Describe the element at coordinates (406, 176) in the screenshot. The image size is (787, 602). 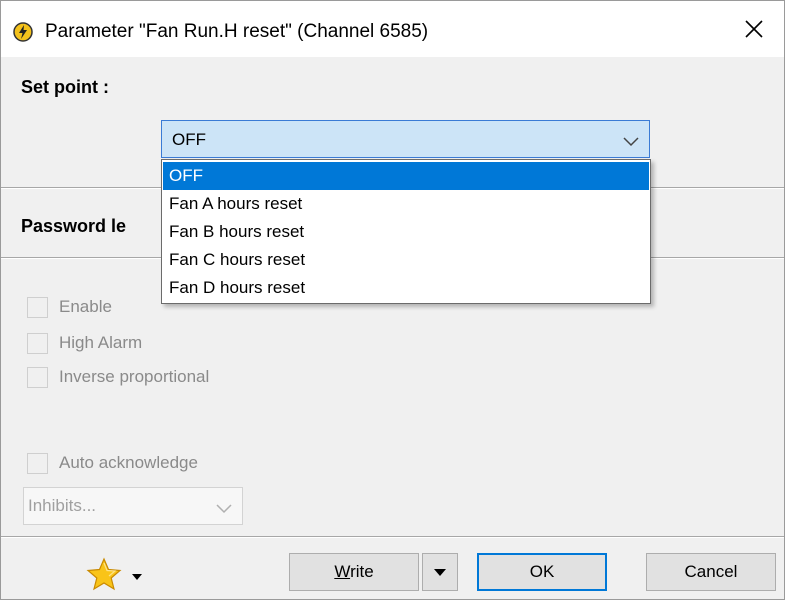
I see `dropdown-option: OFF` at that location.